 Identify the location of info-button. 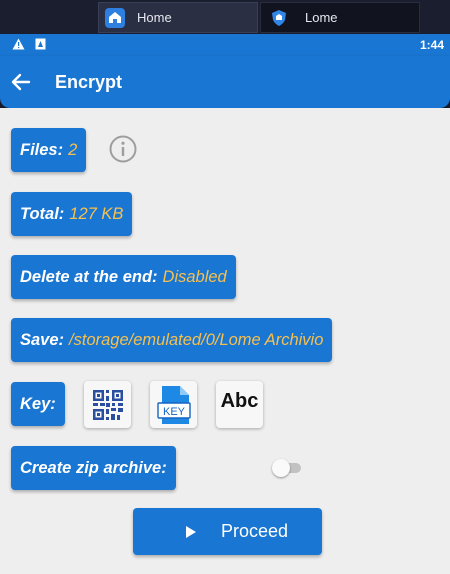
(123, 149).